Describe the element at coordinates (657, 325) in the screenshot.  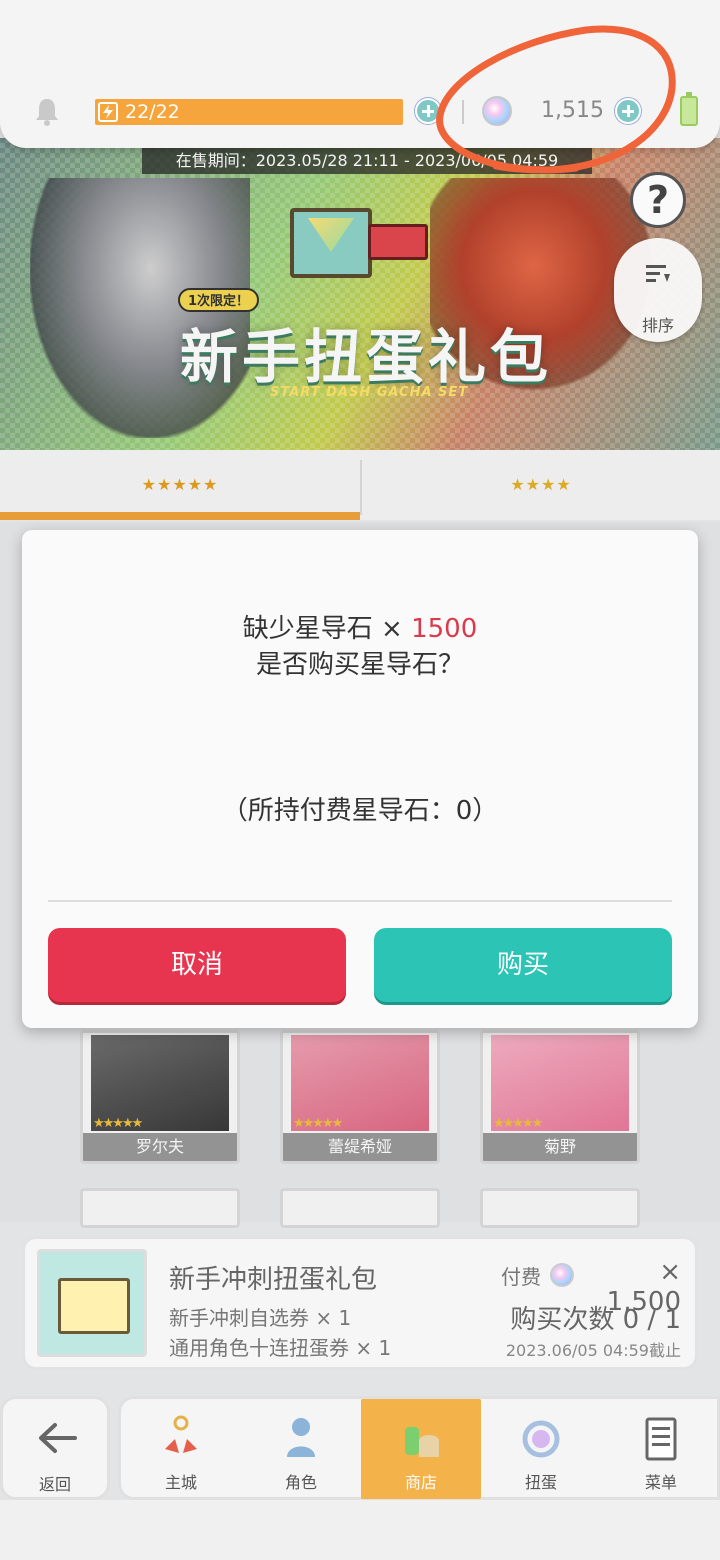
I see `sort-label: 排序` at that location.